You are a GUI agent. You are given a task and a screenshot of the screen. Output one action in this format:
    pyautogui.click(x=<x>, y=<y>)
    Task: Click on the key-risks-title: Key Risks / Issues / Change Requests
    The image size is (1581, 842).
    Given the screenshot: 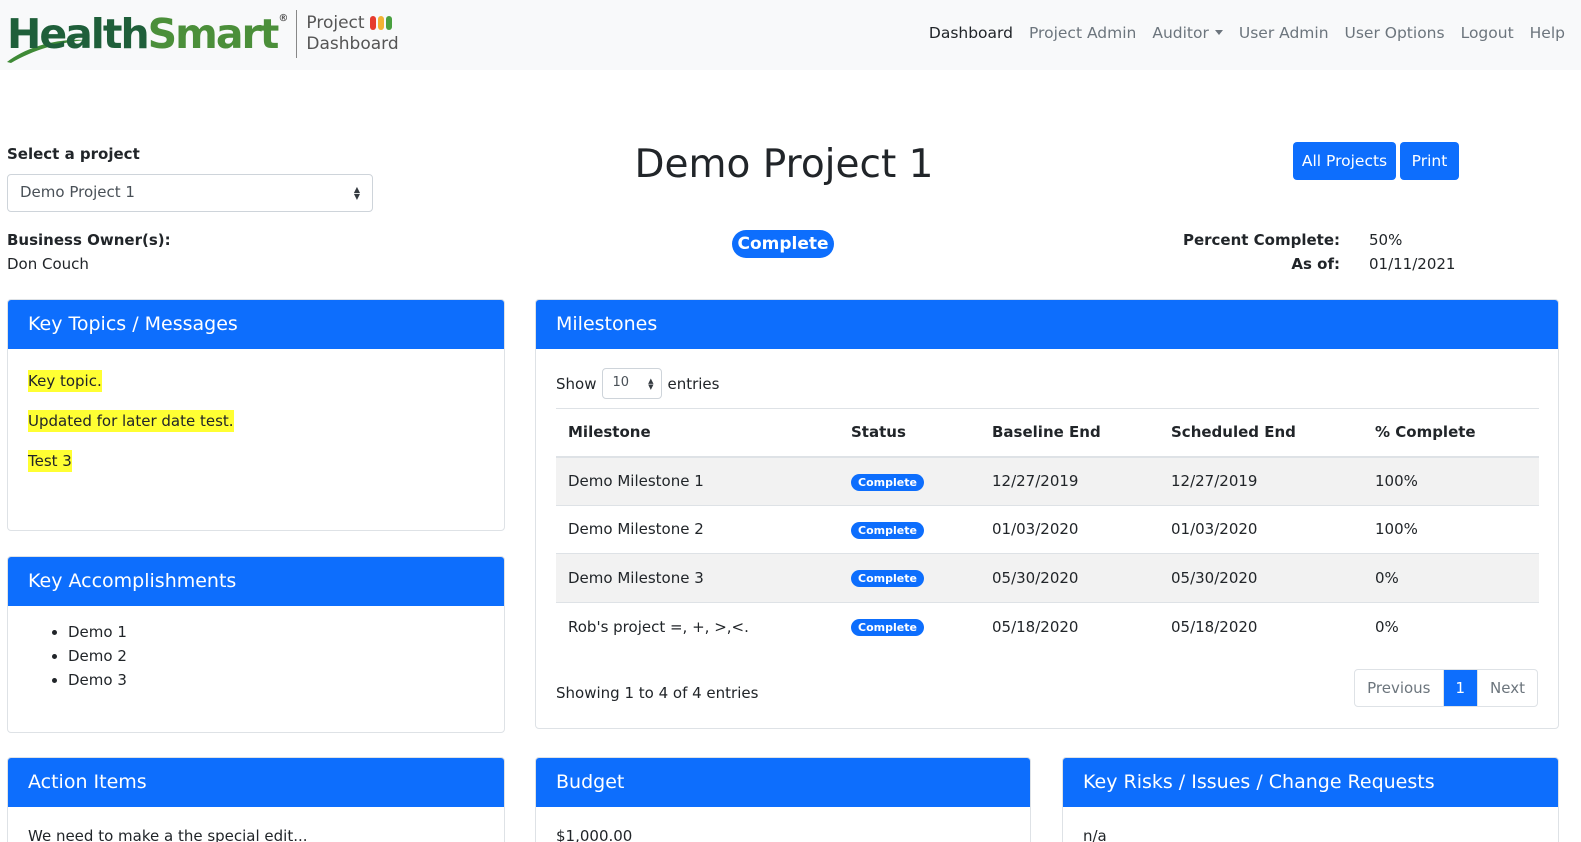 What is the action you would take?
    pyautogui.click(x=1310, y=782)
    